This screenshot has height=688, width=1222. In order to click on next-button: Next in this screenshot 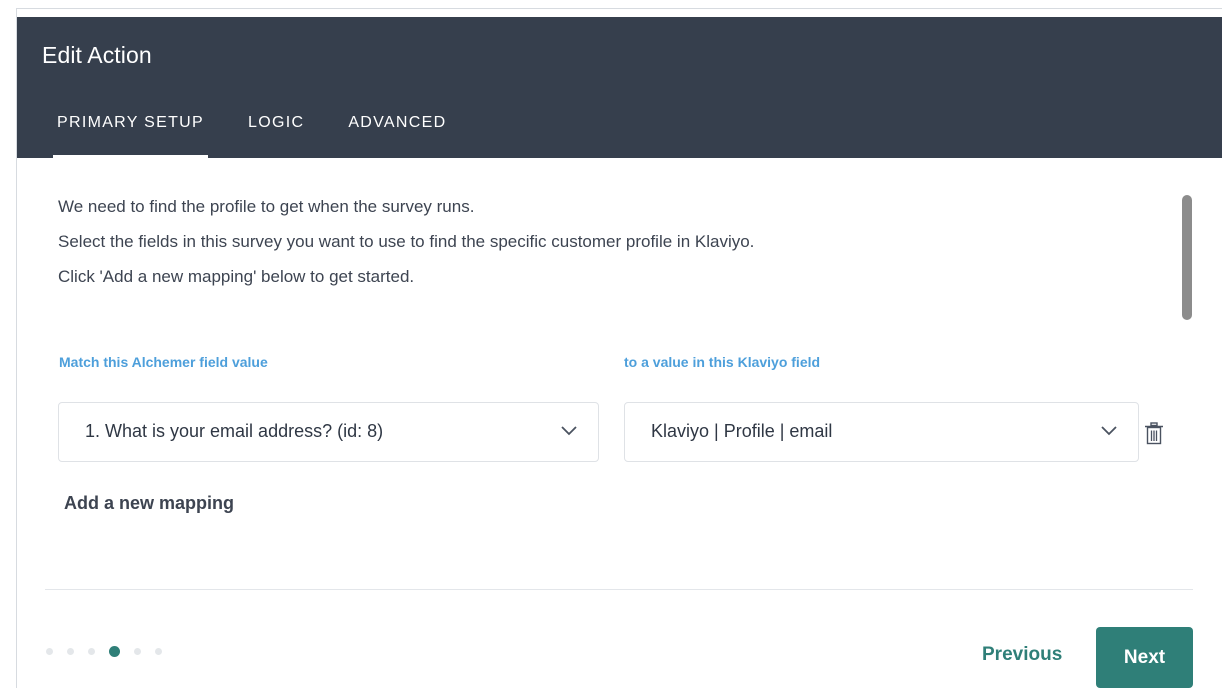, I will do `click(1144, 657)`.